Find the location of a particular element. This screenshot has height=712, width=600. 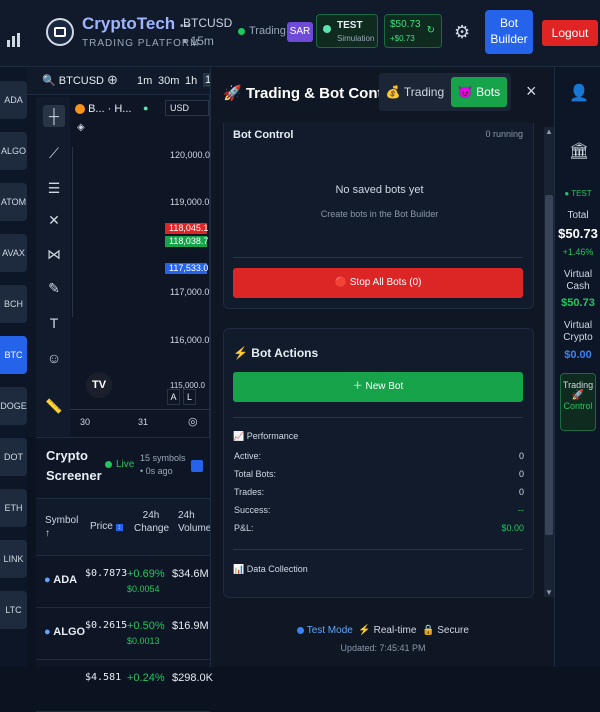

trading-control-button: Trading 🚀 Control is located at coordinates (578, 402).